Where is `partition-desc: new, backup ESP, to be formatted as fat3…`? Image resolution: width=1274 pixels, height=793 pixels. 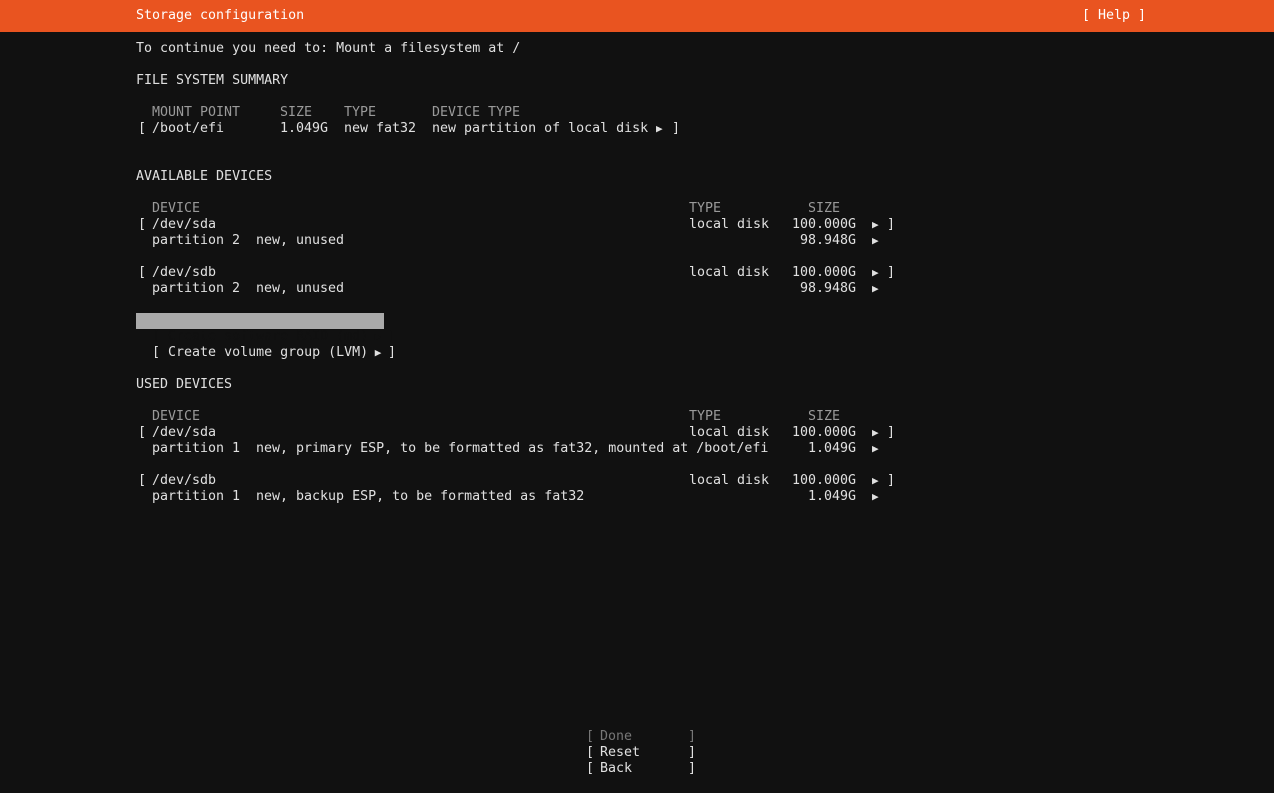 partition-desc: new, backup ESP, to be formatted as fat3… is located at coordinates (420, 496).